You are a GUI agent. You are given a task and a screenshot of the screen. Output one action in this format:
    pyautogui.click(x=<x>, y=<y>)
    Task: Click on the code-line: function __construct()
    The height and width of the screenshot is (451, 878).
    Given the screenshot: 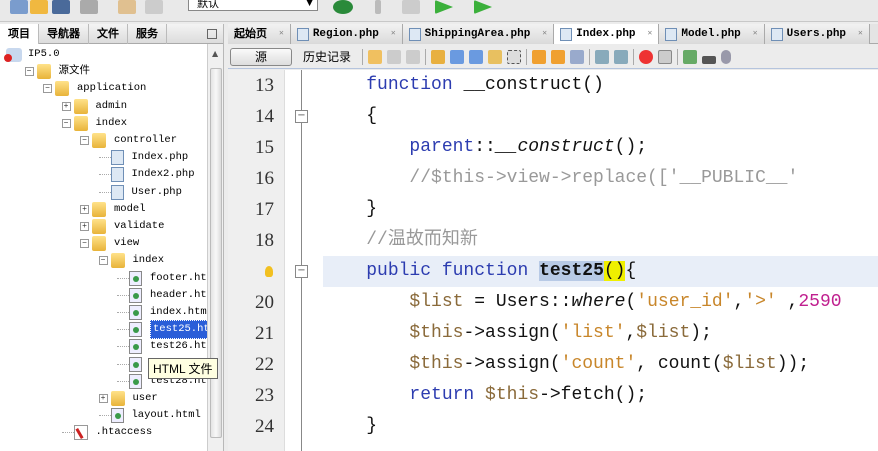 What is the action you would take?
    pyautogui.click(x=600, y=85)
    